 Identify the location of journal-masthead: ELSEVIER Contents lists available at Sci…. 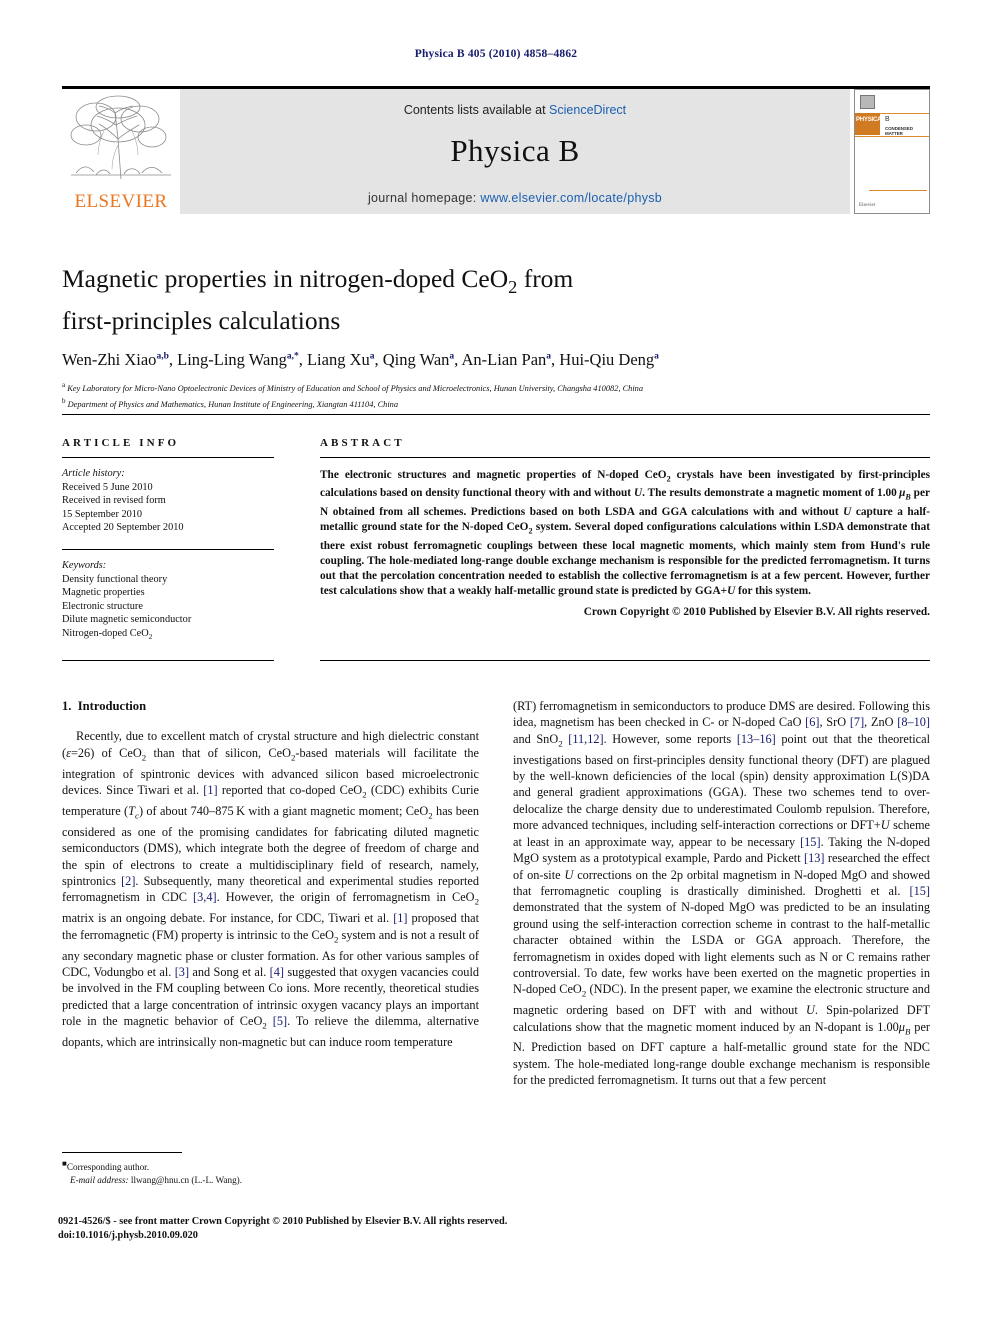
(496, 151).